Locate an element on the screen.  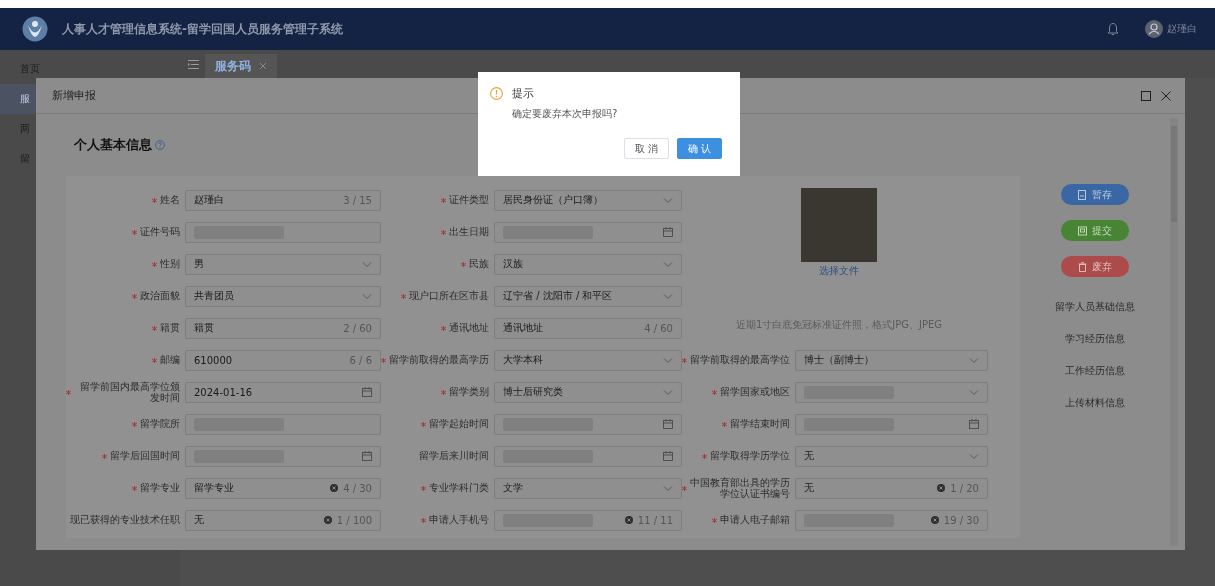
list-icon is located at coordinates (193, 64).